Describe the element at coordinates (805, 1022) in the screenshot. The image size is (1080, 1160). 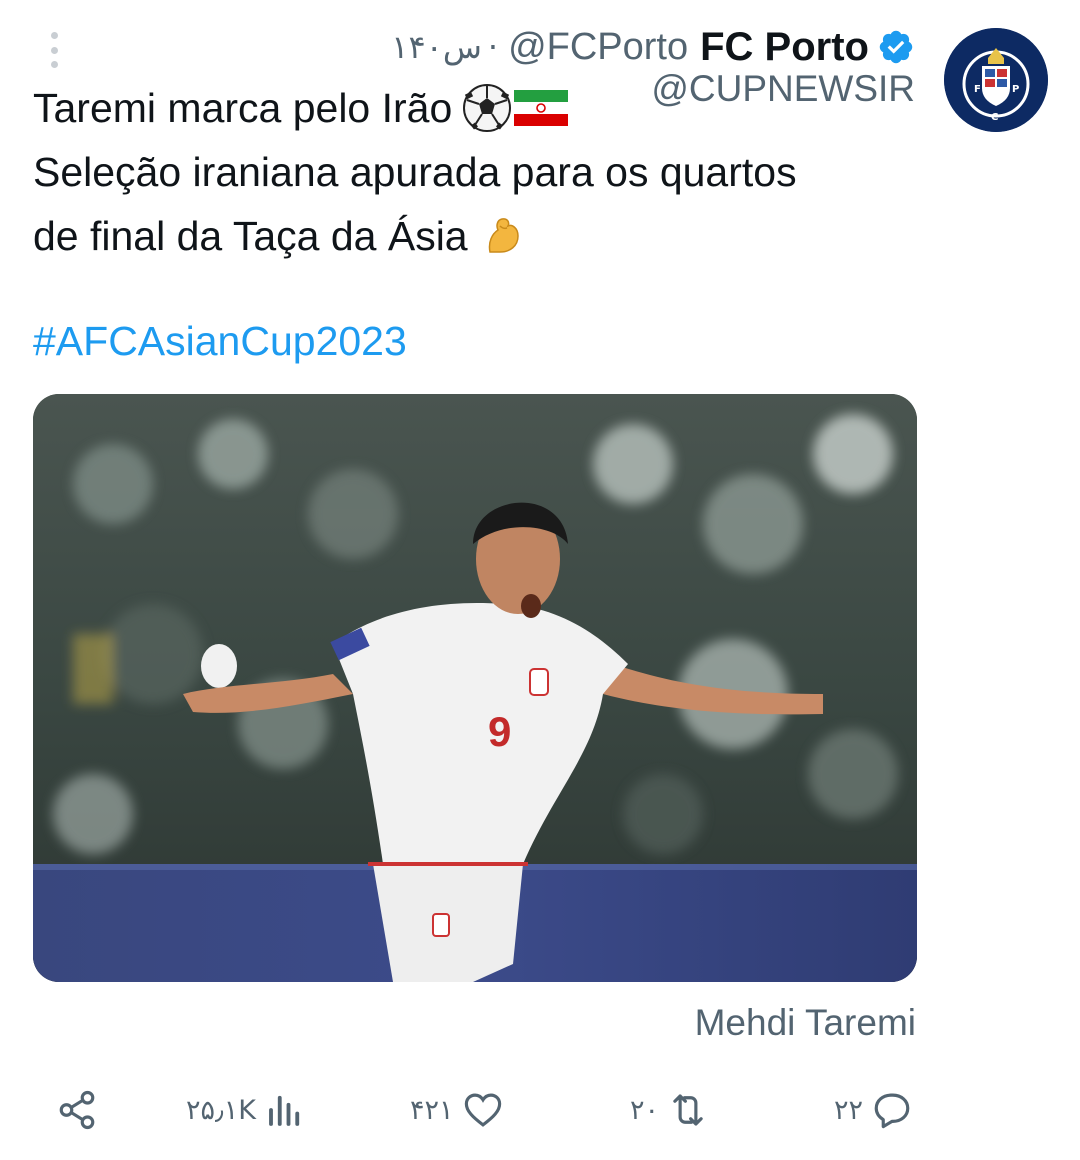
I see `media-caption: Mehdi Taremi` at that location.